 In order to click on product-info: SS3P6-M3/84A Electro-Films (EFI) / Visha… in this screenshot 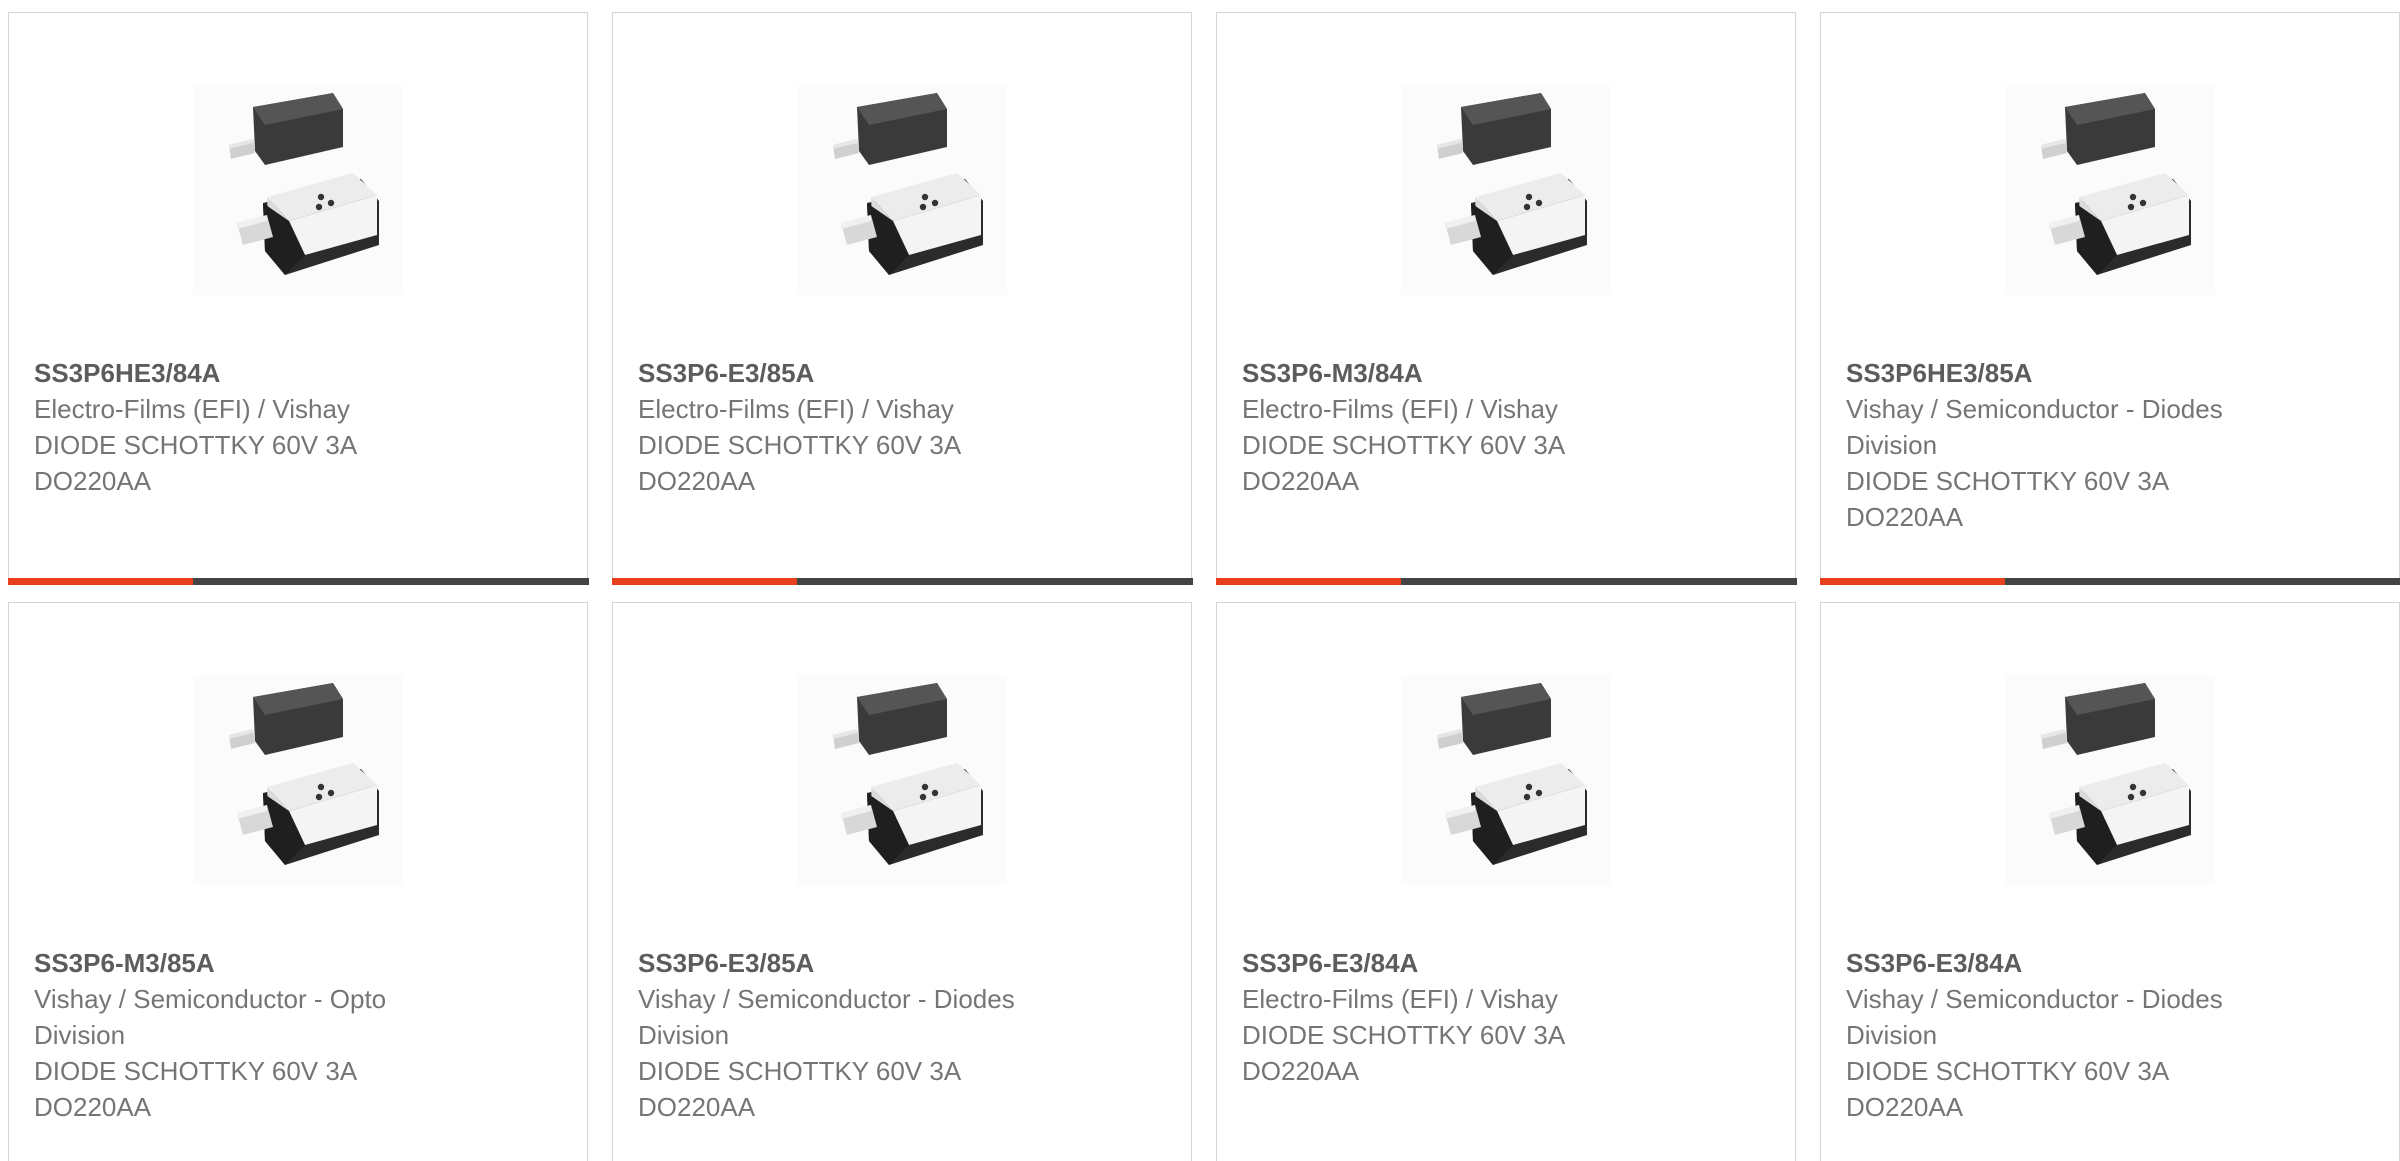, I will do `click(1492, 427)`.